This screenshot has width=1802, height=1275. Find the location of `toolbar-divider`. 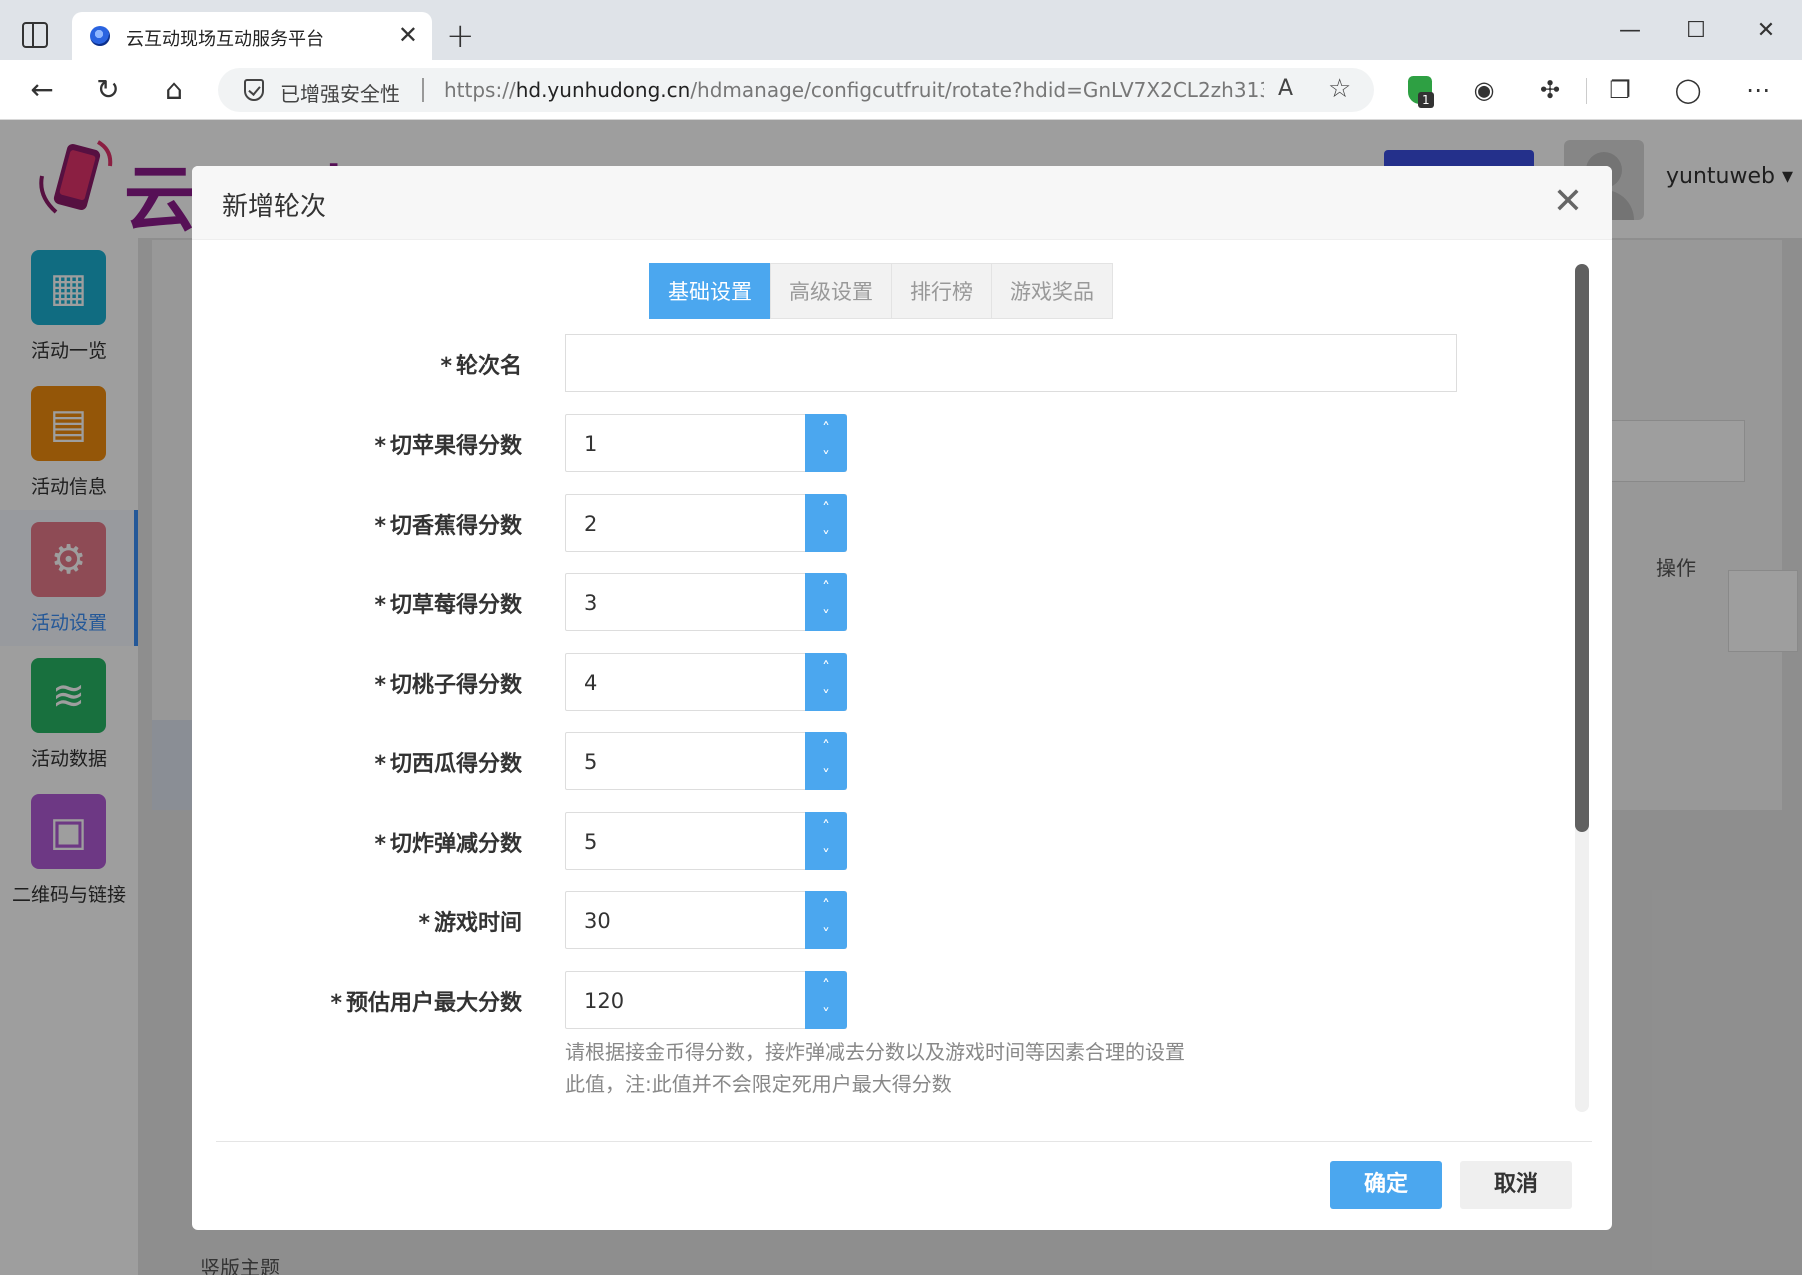

toolbar-divider is located at coordinates (1586, 91).